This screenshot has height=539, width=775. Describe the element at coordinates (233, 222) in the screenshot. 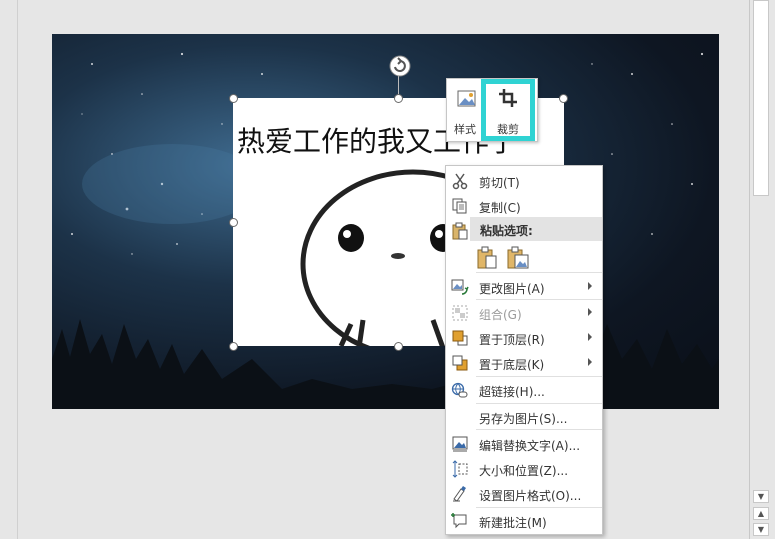

I see `resize-handle-left` at that location.